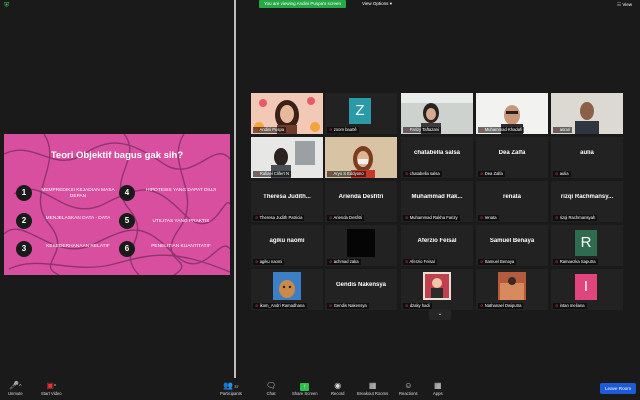  I want to click on split-divider, so click(235, 189).